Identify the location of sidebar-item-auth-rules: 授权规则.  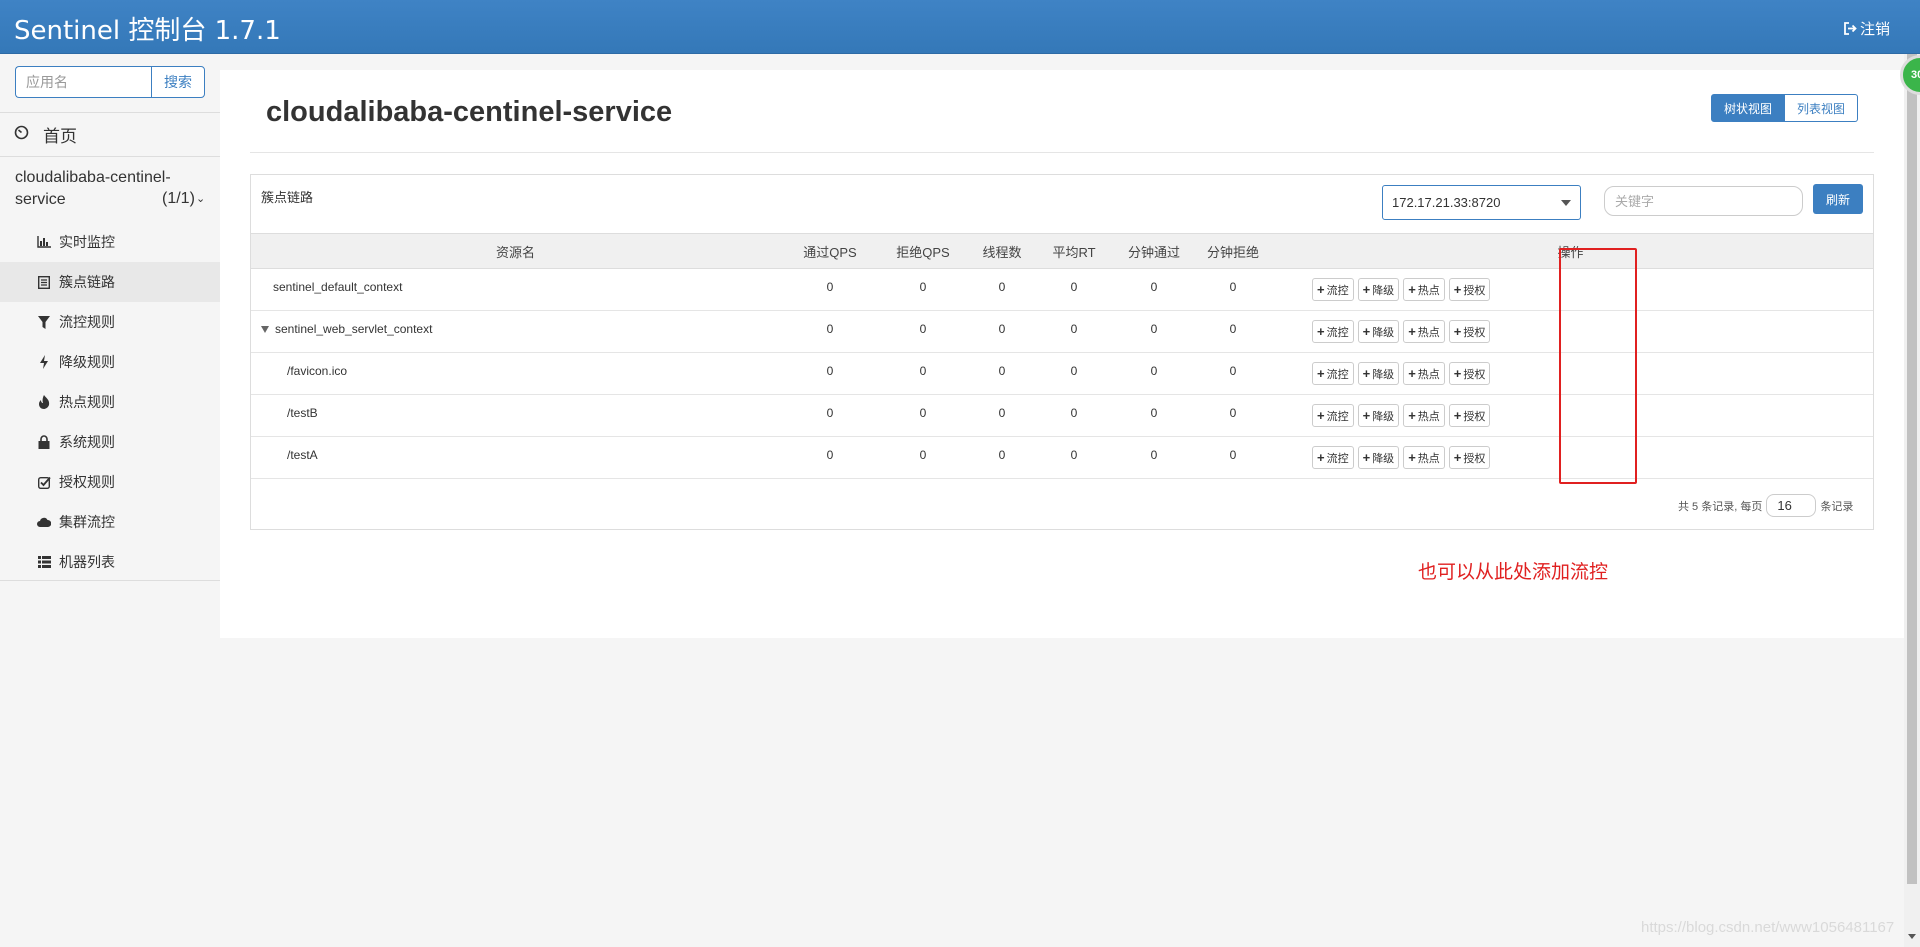
(110, 482).